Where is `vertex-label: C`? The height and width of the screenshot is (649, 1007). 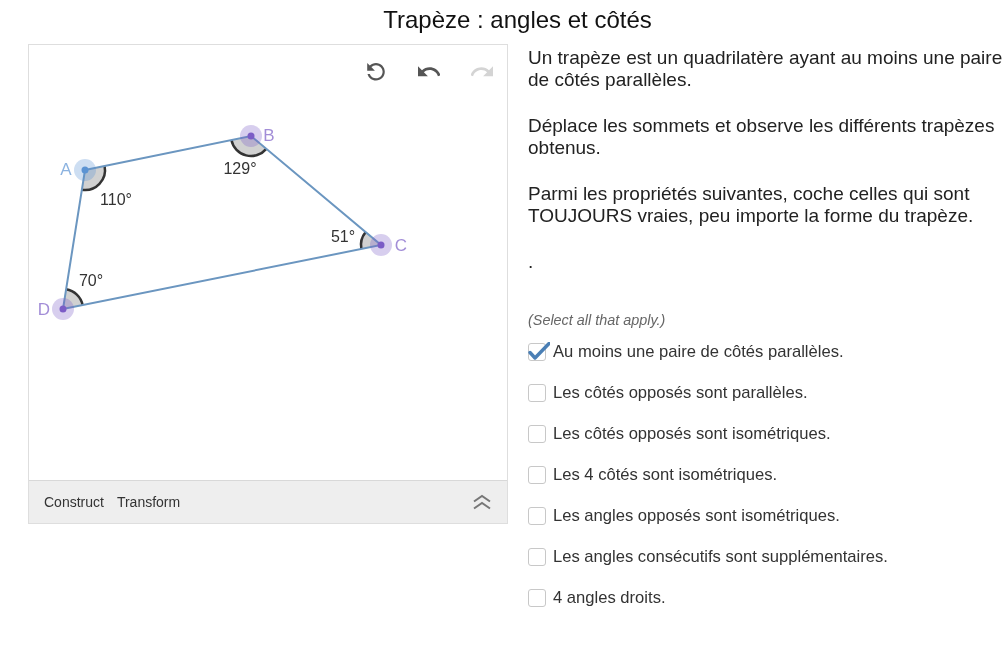 vertex-label: C is located at coordinates (401, 245).